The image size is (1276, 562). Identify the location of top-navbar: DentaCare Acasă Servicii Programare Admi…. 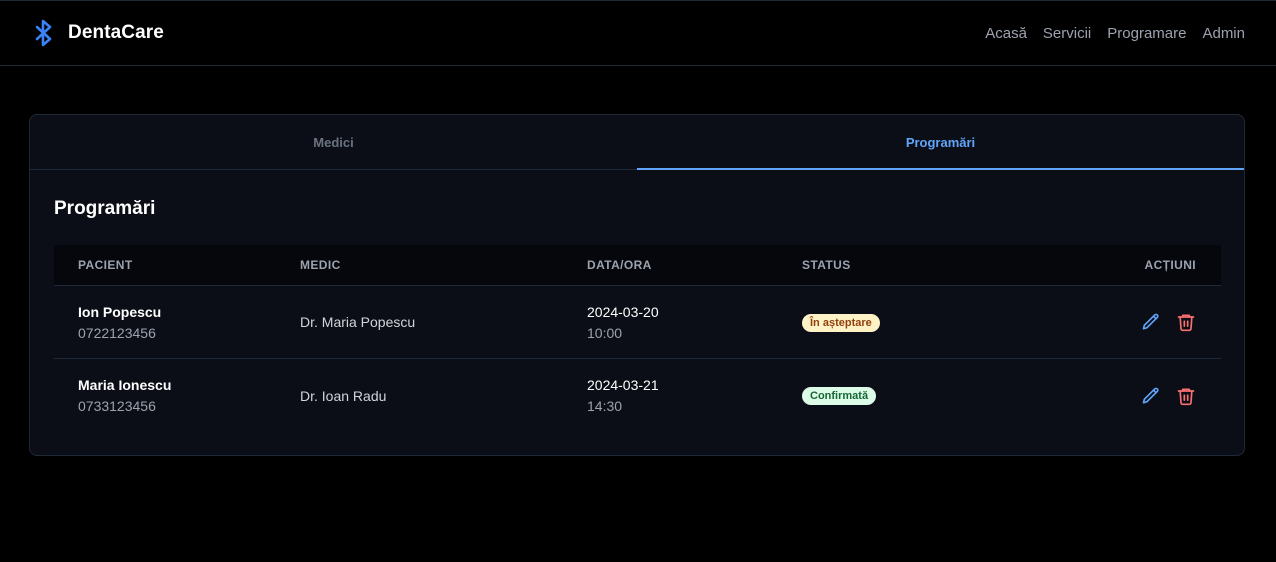
(638, 33).